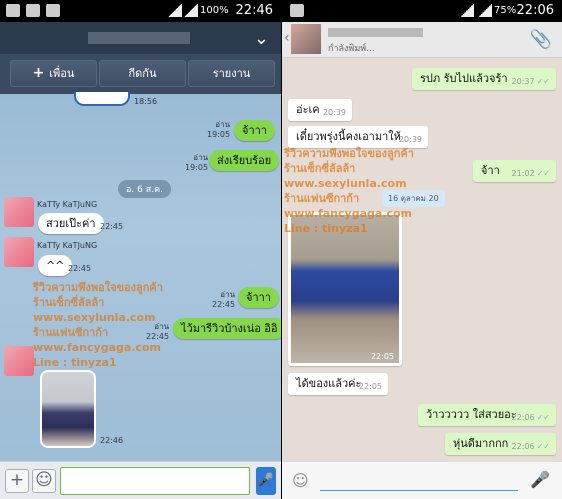 Image resolution: width=562 pixels, height=499 pixels. I want to click on battery-label: 75%, so click(505, 10).